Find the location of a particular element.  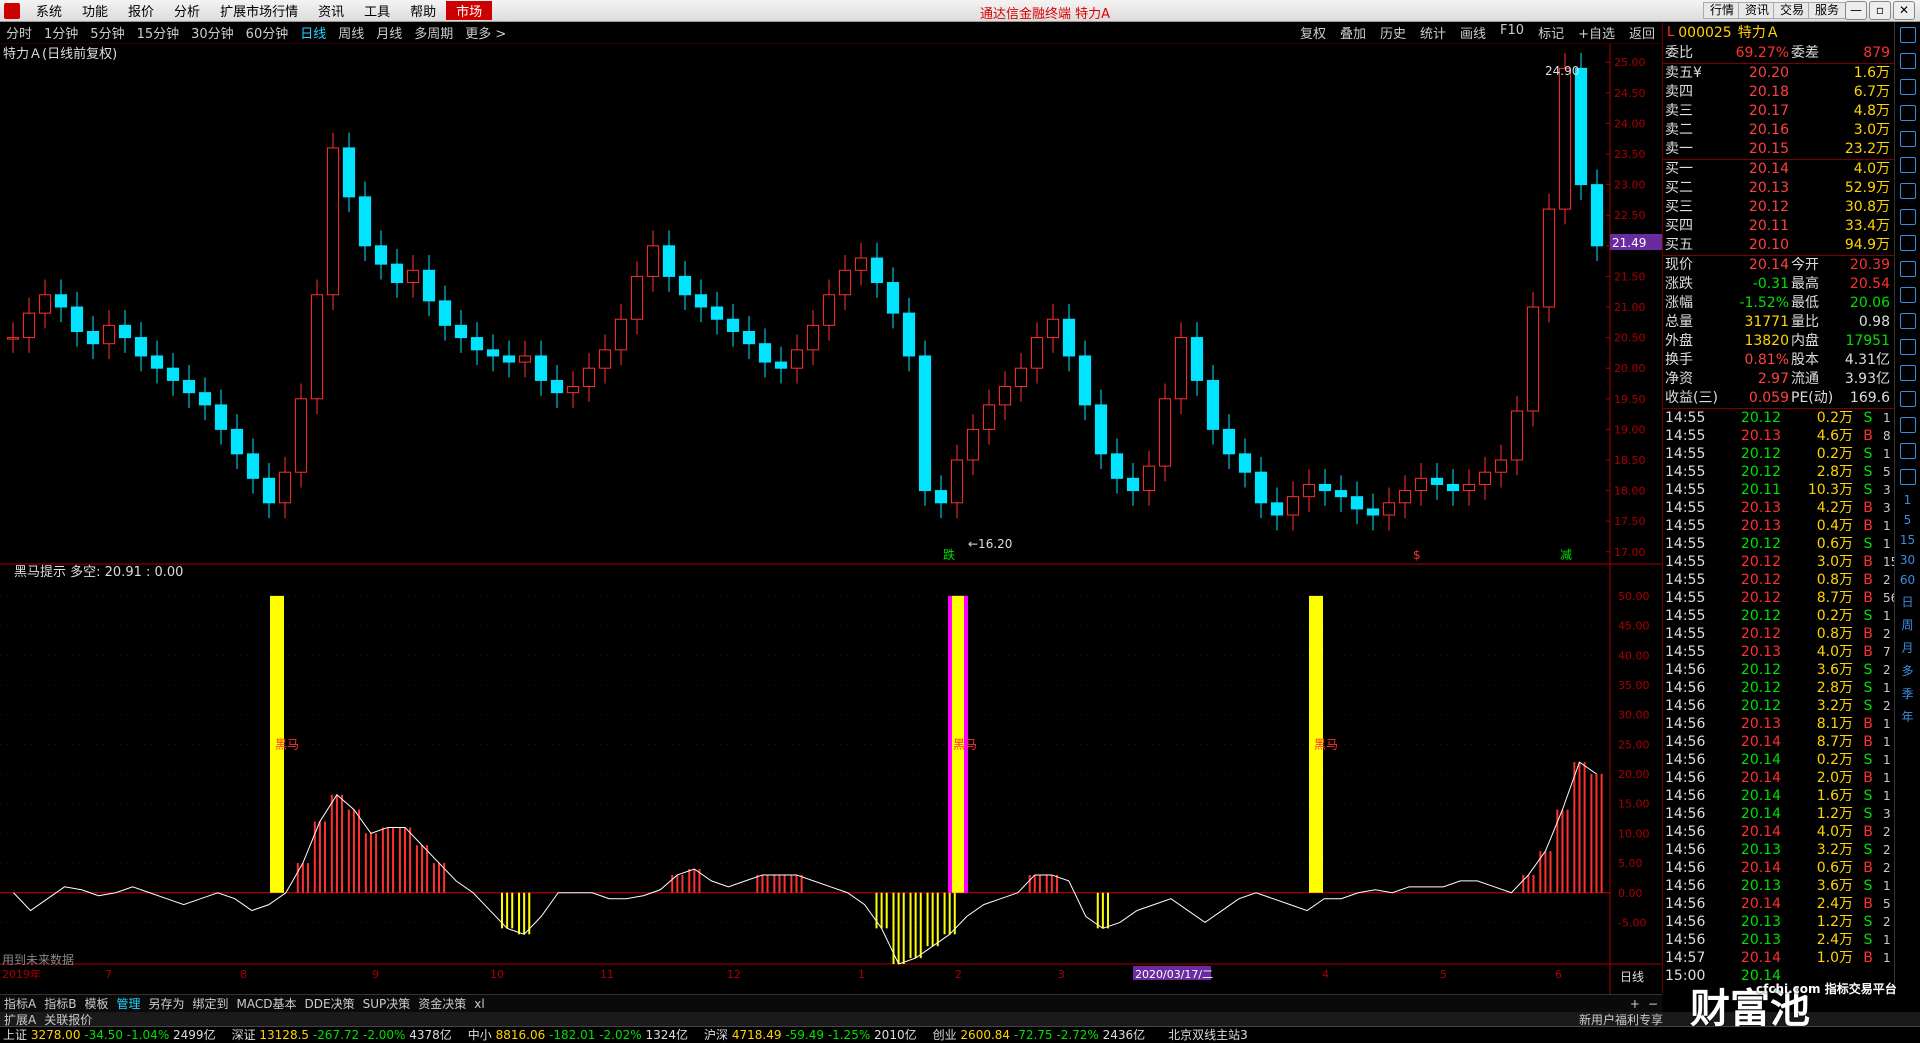

menu-item-function: 功能 is located at coordinates (95, 10).